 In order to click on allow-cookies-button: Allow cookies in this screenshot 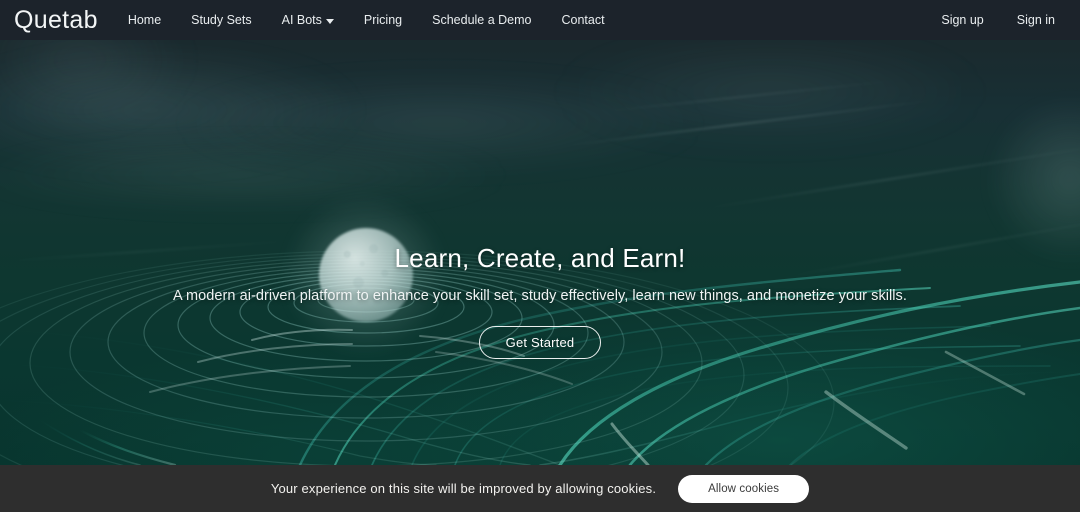, I will do `click(744, 488)`.